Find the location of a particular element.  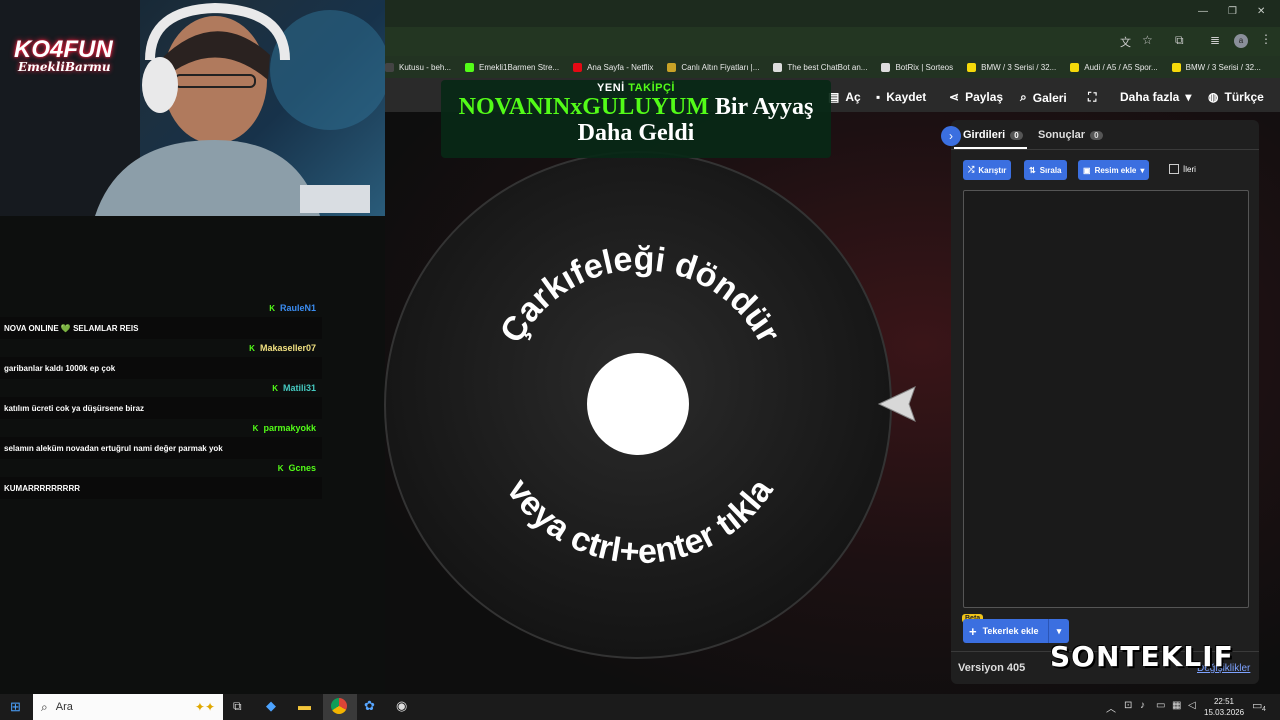

close-icon: ✕ is located at coordinates (1261, 11).